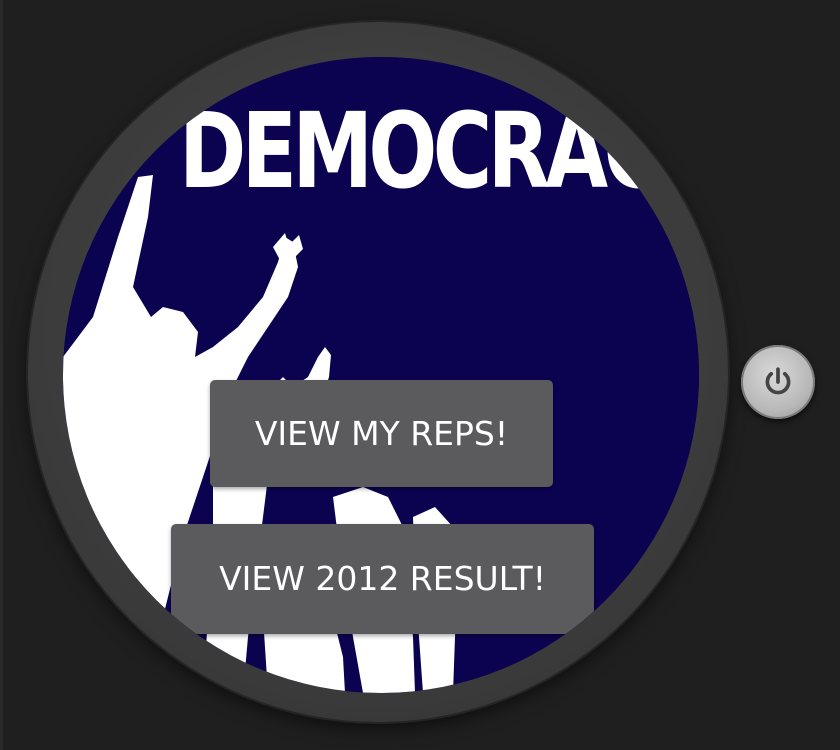  What do you see at coordinates (382, 579) in the screenshot?
I see `view-2012-result-button: VIEW 2012 RESULT!` at bounding box center [382, 579].